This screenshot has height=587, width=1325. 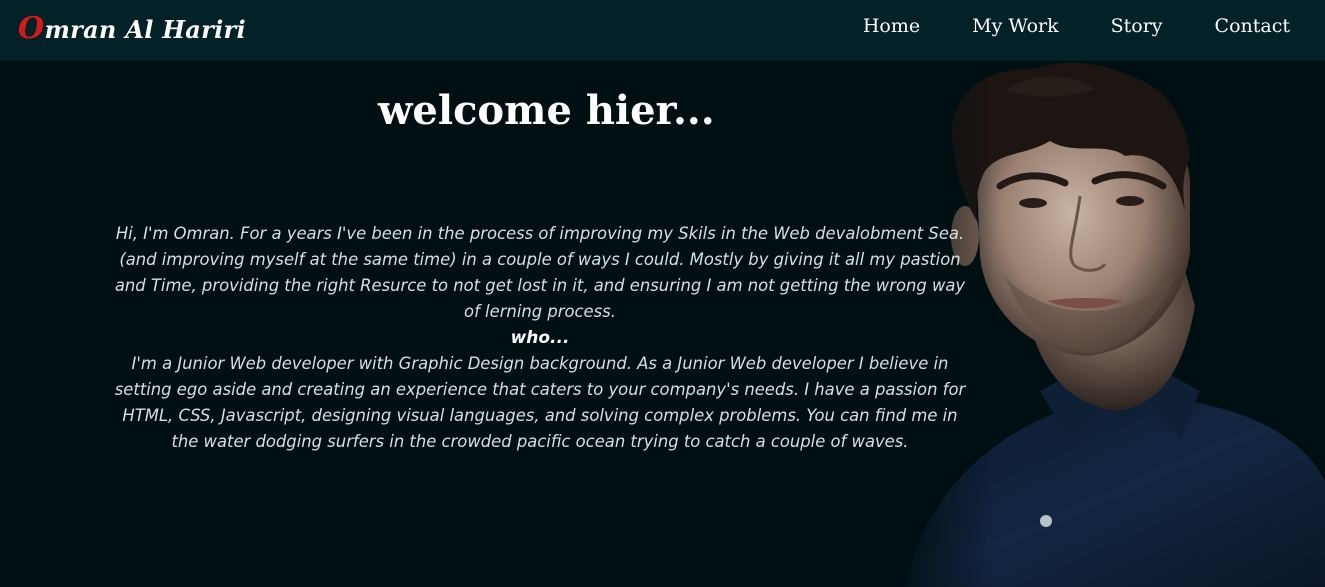 I want to click on site-logo: Omran Al Hariri, so click(x=132, y=28).